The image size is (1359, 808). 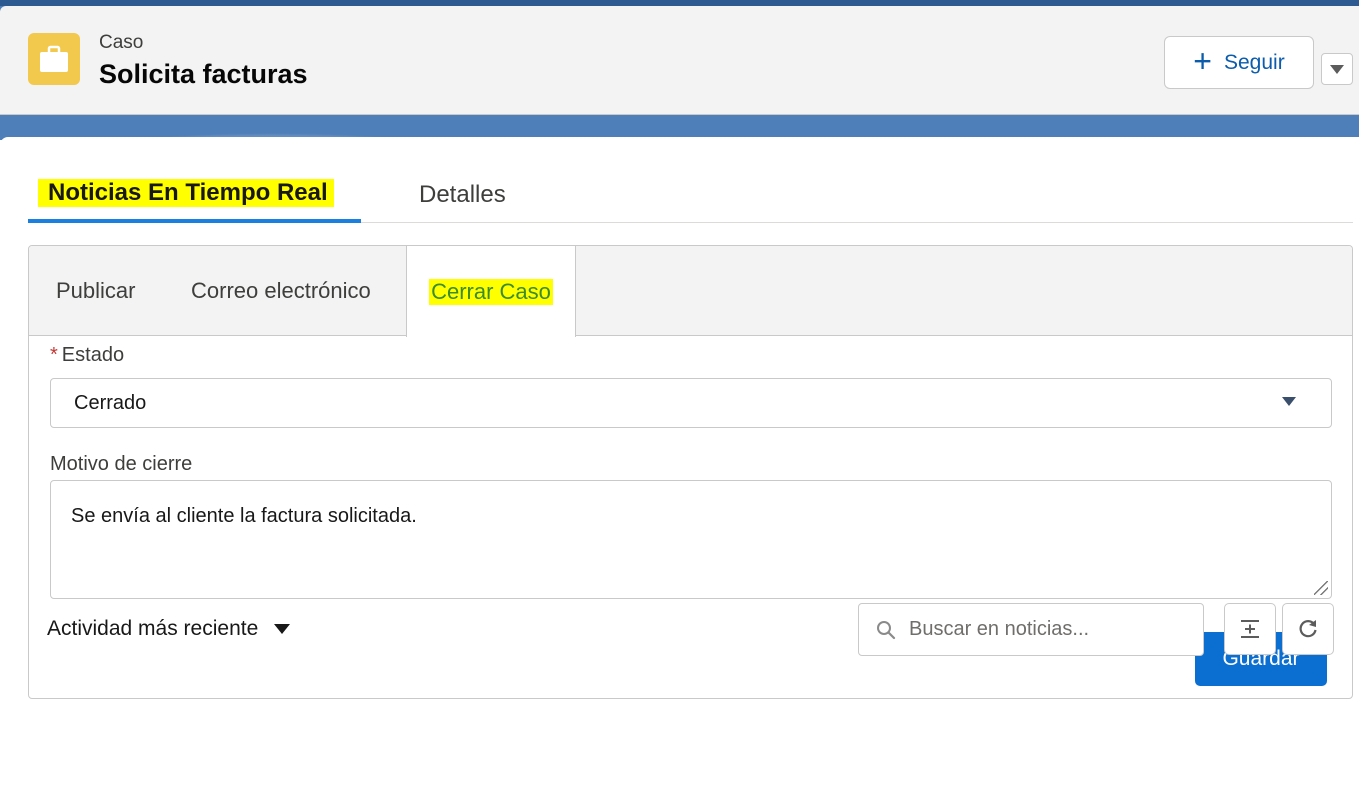 What do you see at coordinates (1321, 588) in the screenshot?
I see `resize-handle` at bounding box center [1321, 588].